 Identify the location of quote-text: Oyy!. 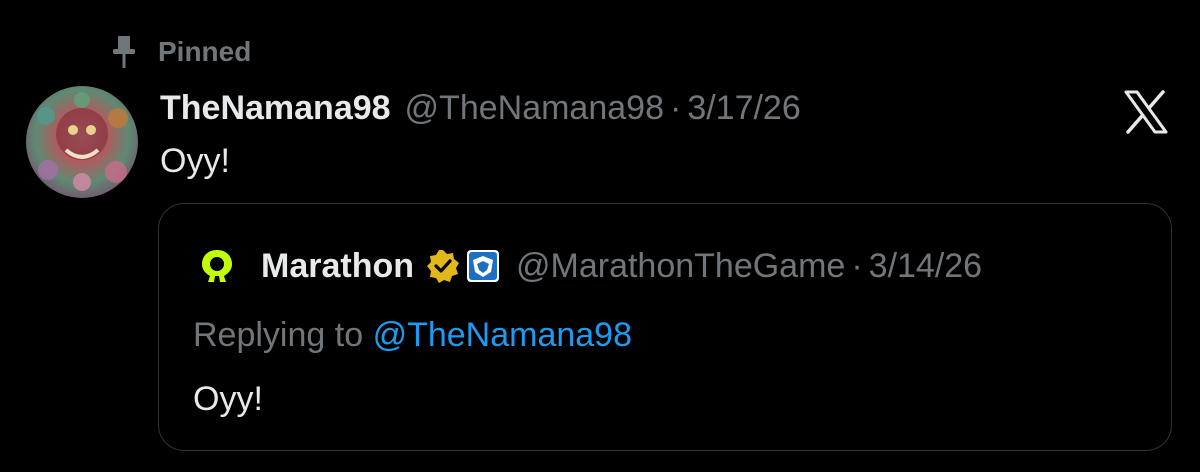
(228, 399).